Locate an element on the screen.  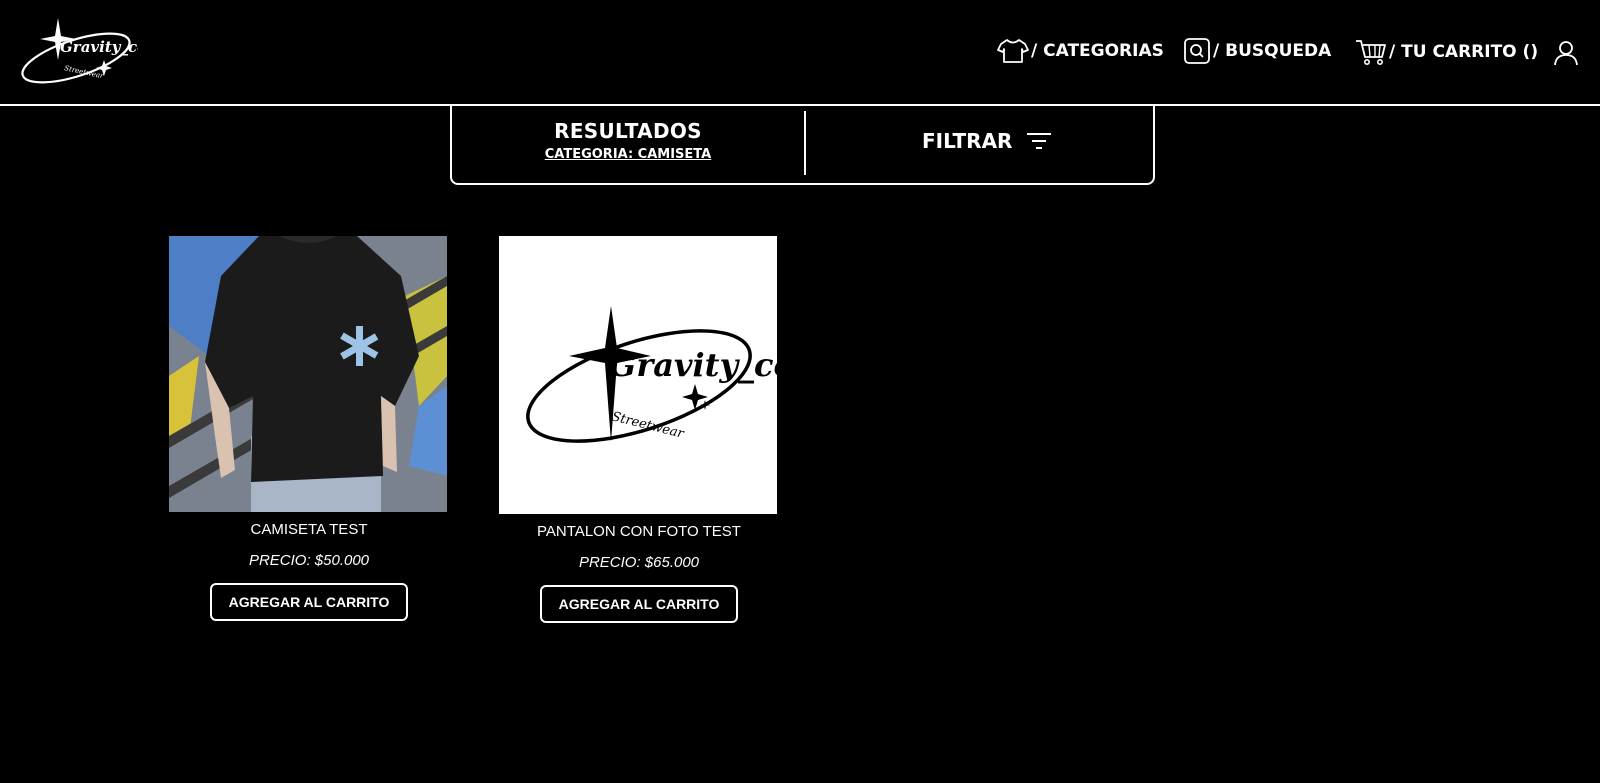
nav-categories-label: / CATEGORIAS is located at coordinates (1097, 51).